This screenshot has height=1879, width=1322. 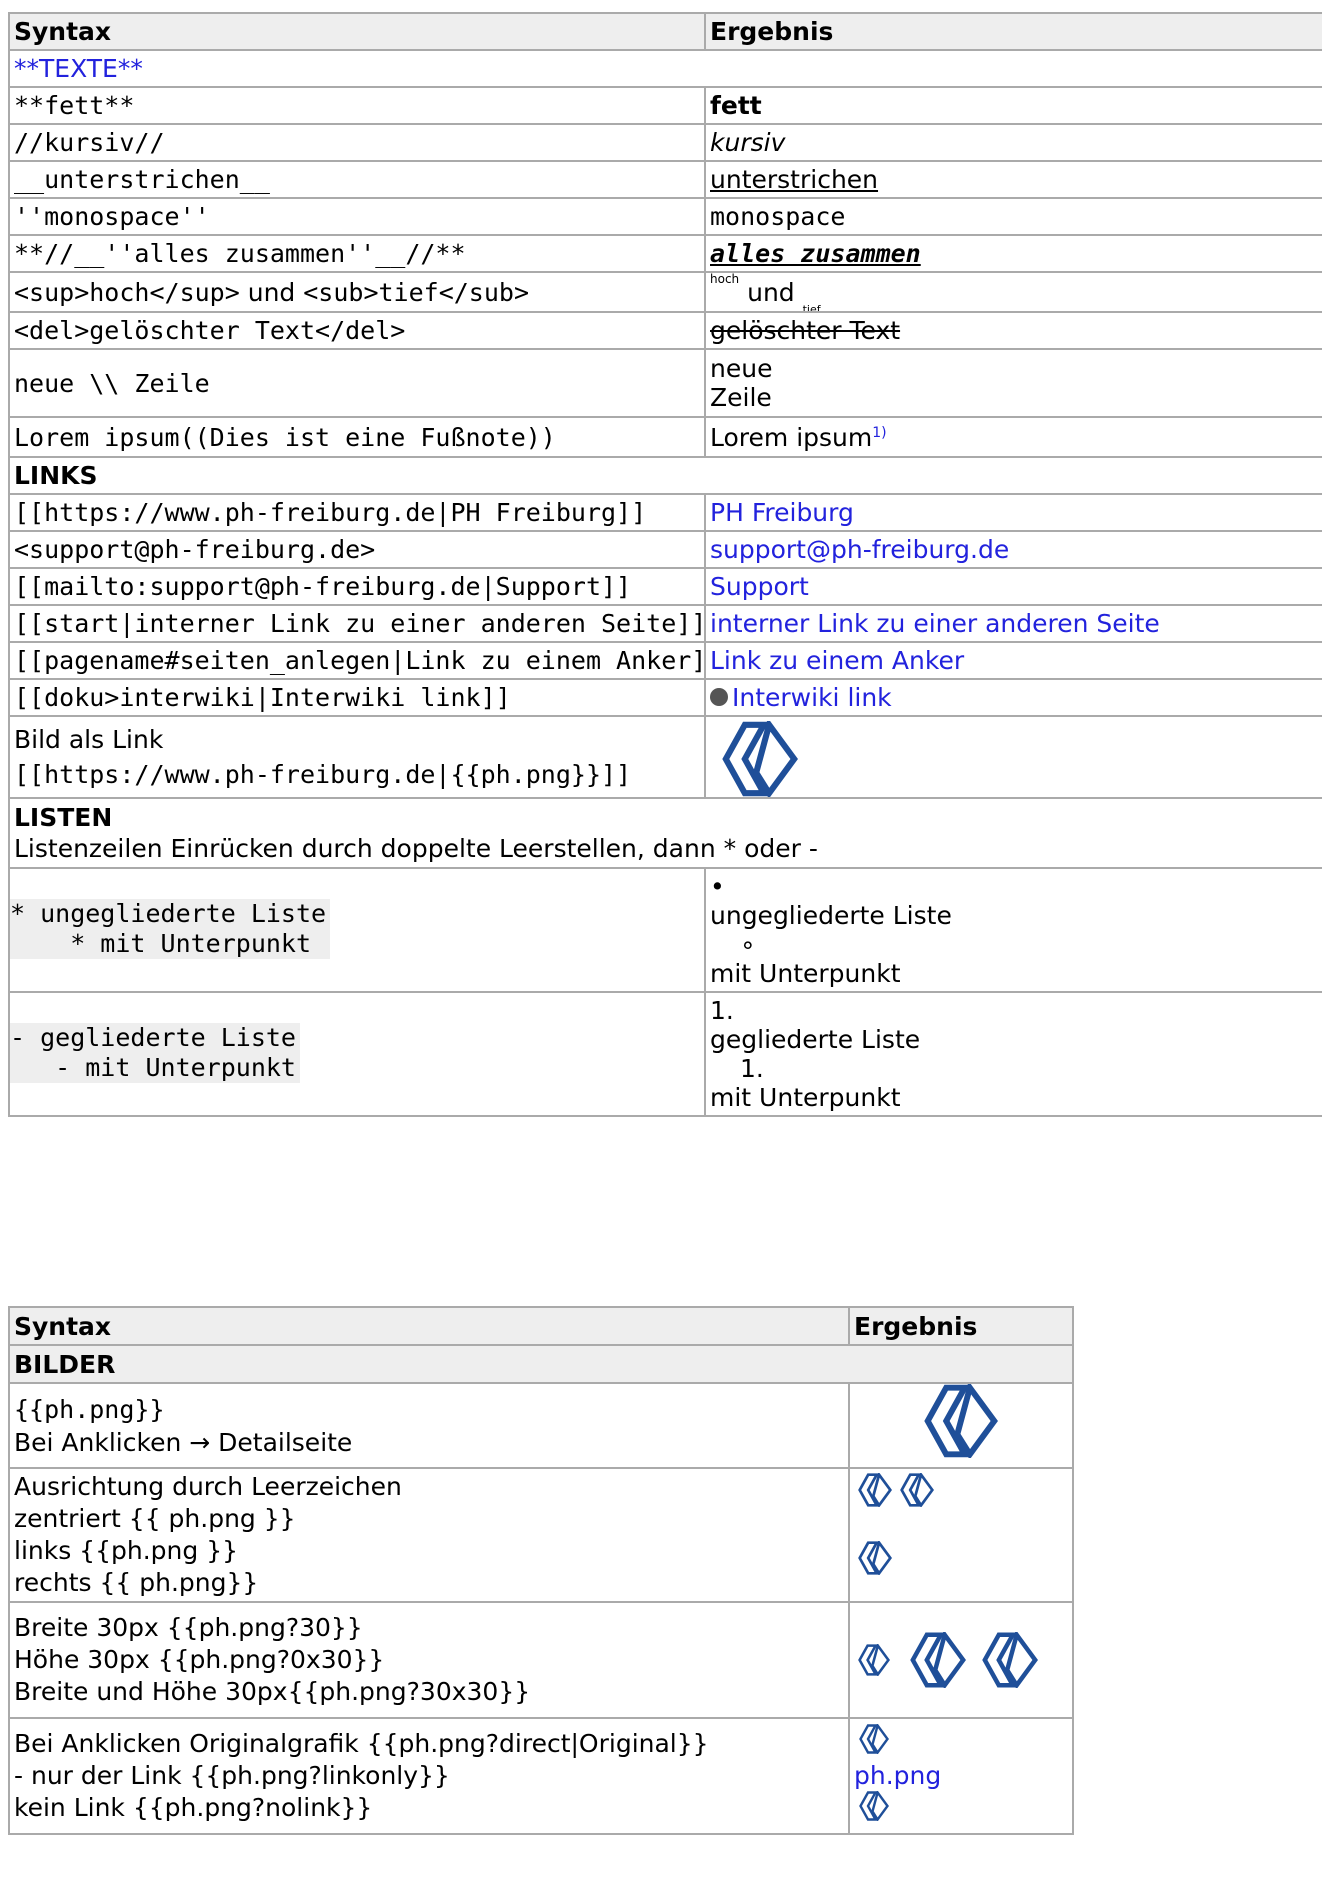 What do you see at coordinates (357, 216) in the screenshot?
I see `syntax-cell: ''monospace''` at bounding box center [357, 216].